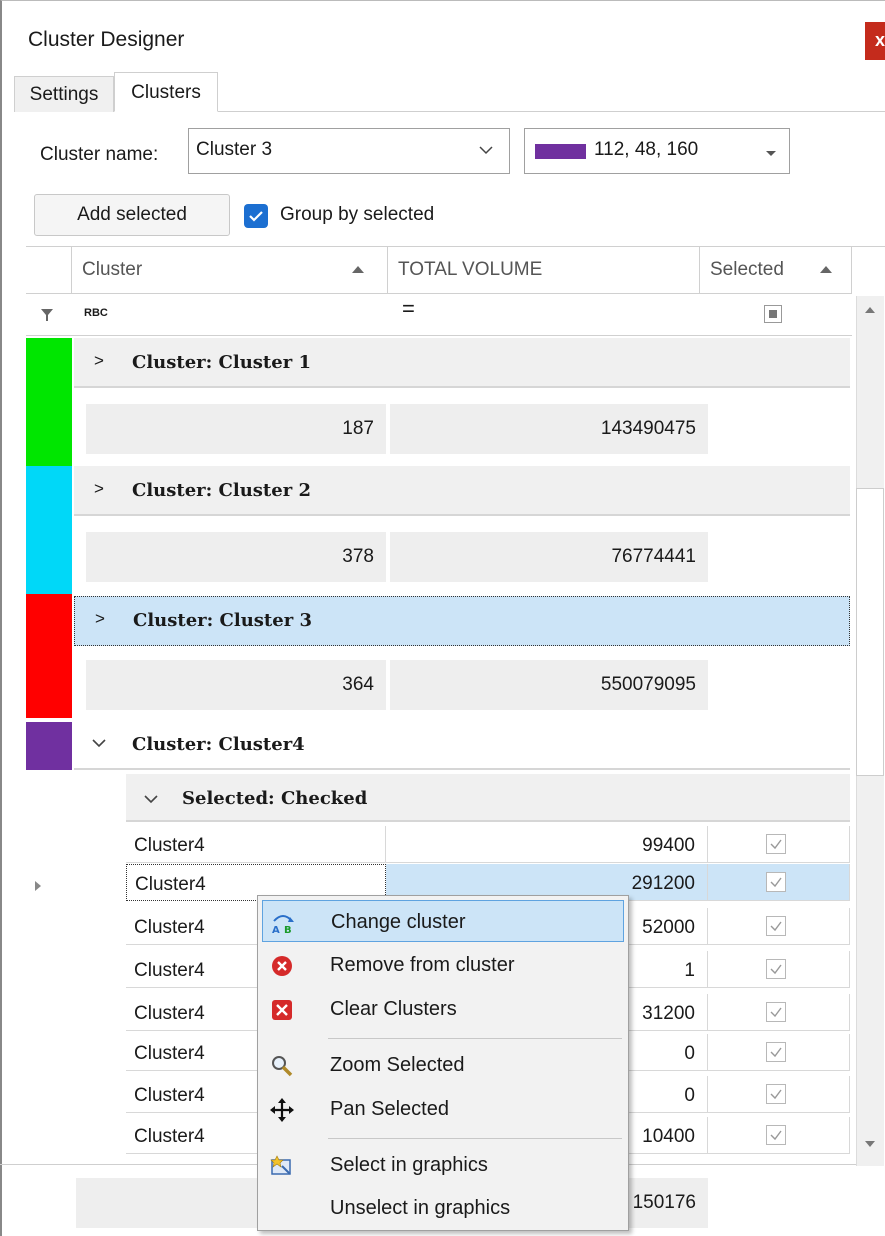  What do you see at coordinates (230, 270) in the screenshot?
I see `column-header-cluster: Cluster` at bounding box center [230, 270].